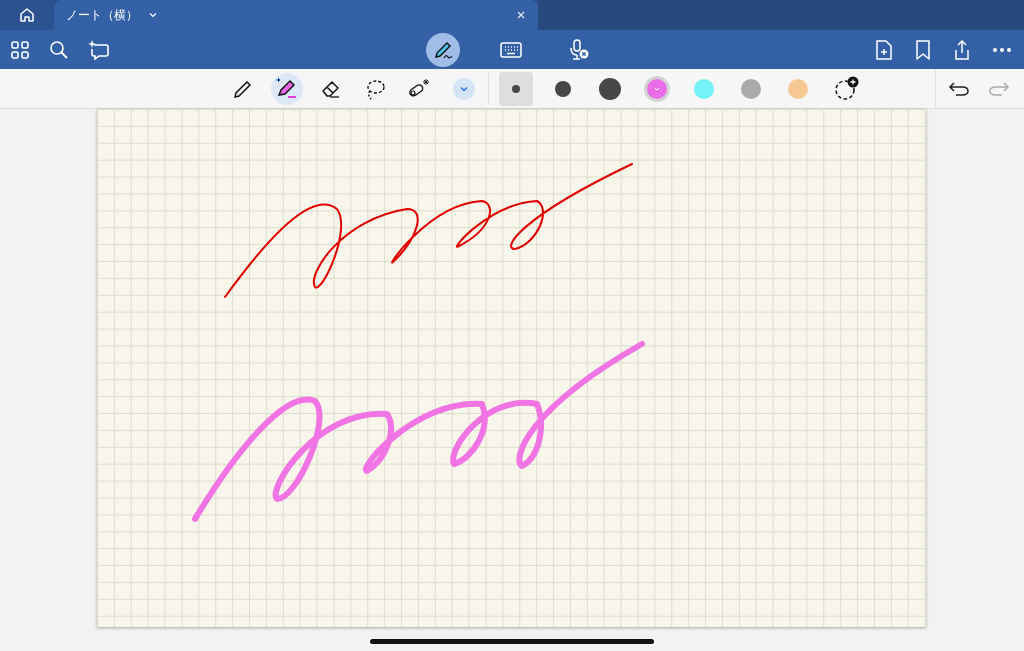  I want to click on home-icon, so click(27, 15).